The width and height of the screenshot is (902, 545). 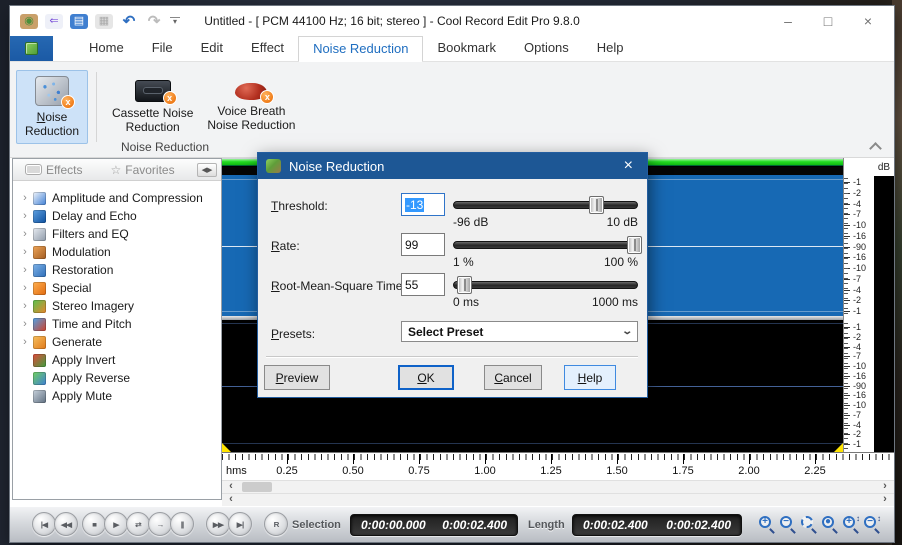 I want to click on db-scale-label: -10, so click(x=859, y=366).